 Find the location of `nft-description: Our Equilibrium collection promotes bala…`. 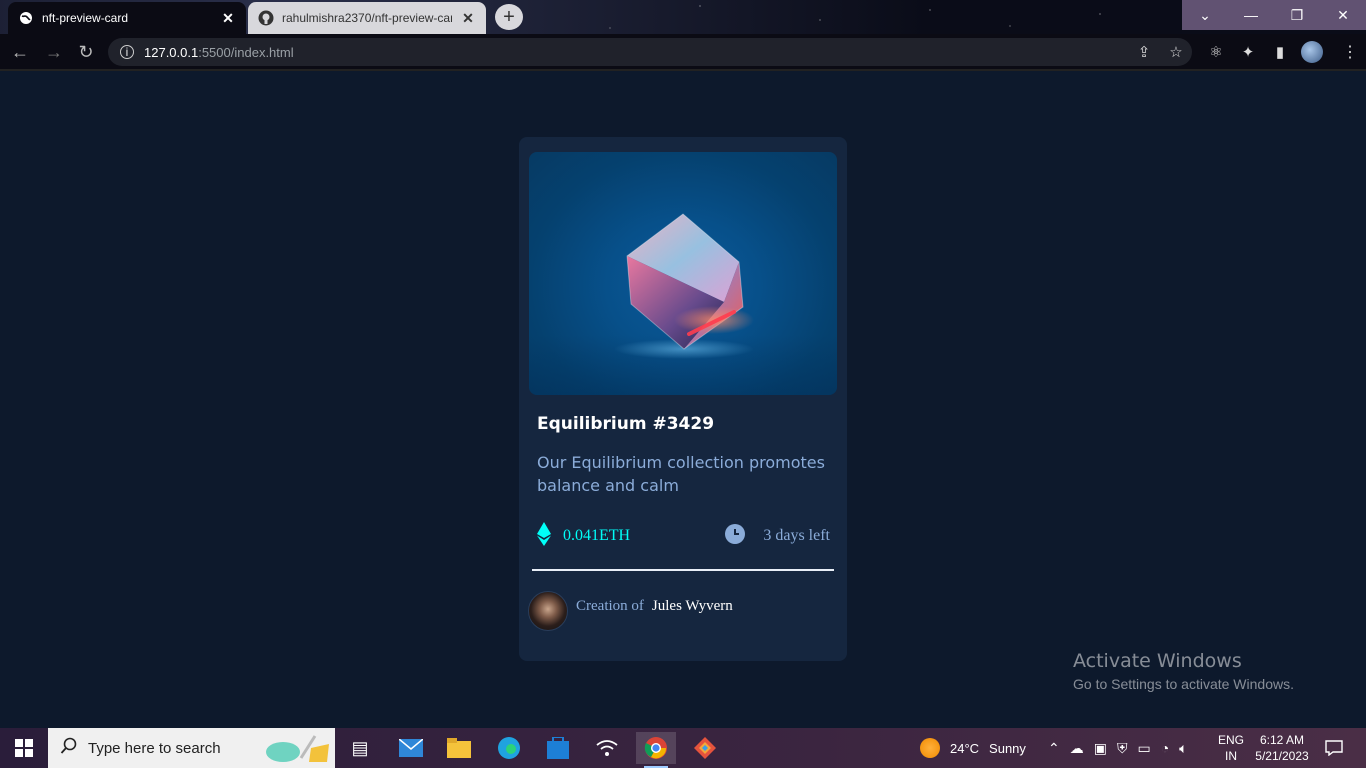

nft-description: Our Equilibrium collection promotes bala… is located at coordinates (681, 474).